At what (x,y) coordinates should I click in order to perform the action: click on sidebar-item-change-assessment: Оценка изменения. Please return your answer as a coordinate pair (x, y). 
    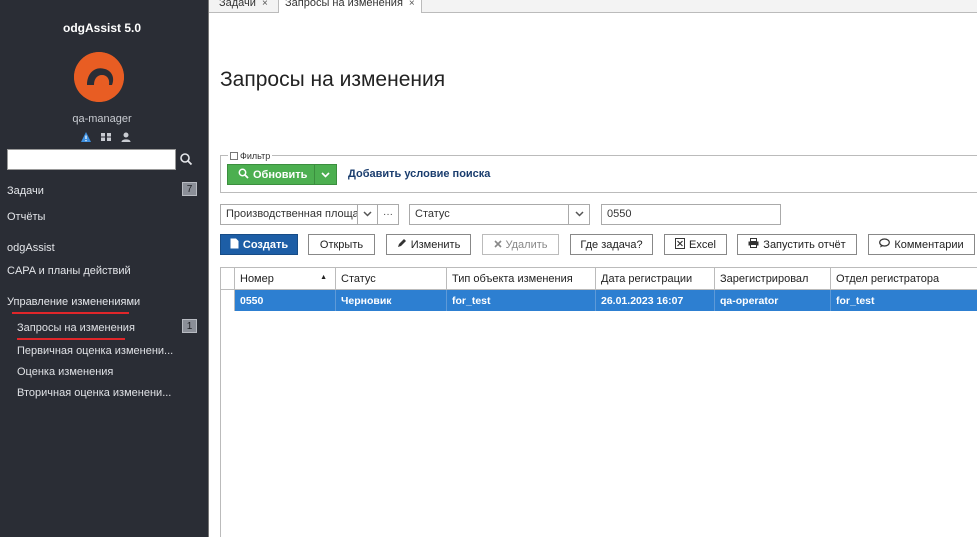
    Looking at the image, I should click on (65, 372).